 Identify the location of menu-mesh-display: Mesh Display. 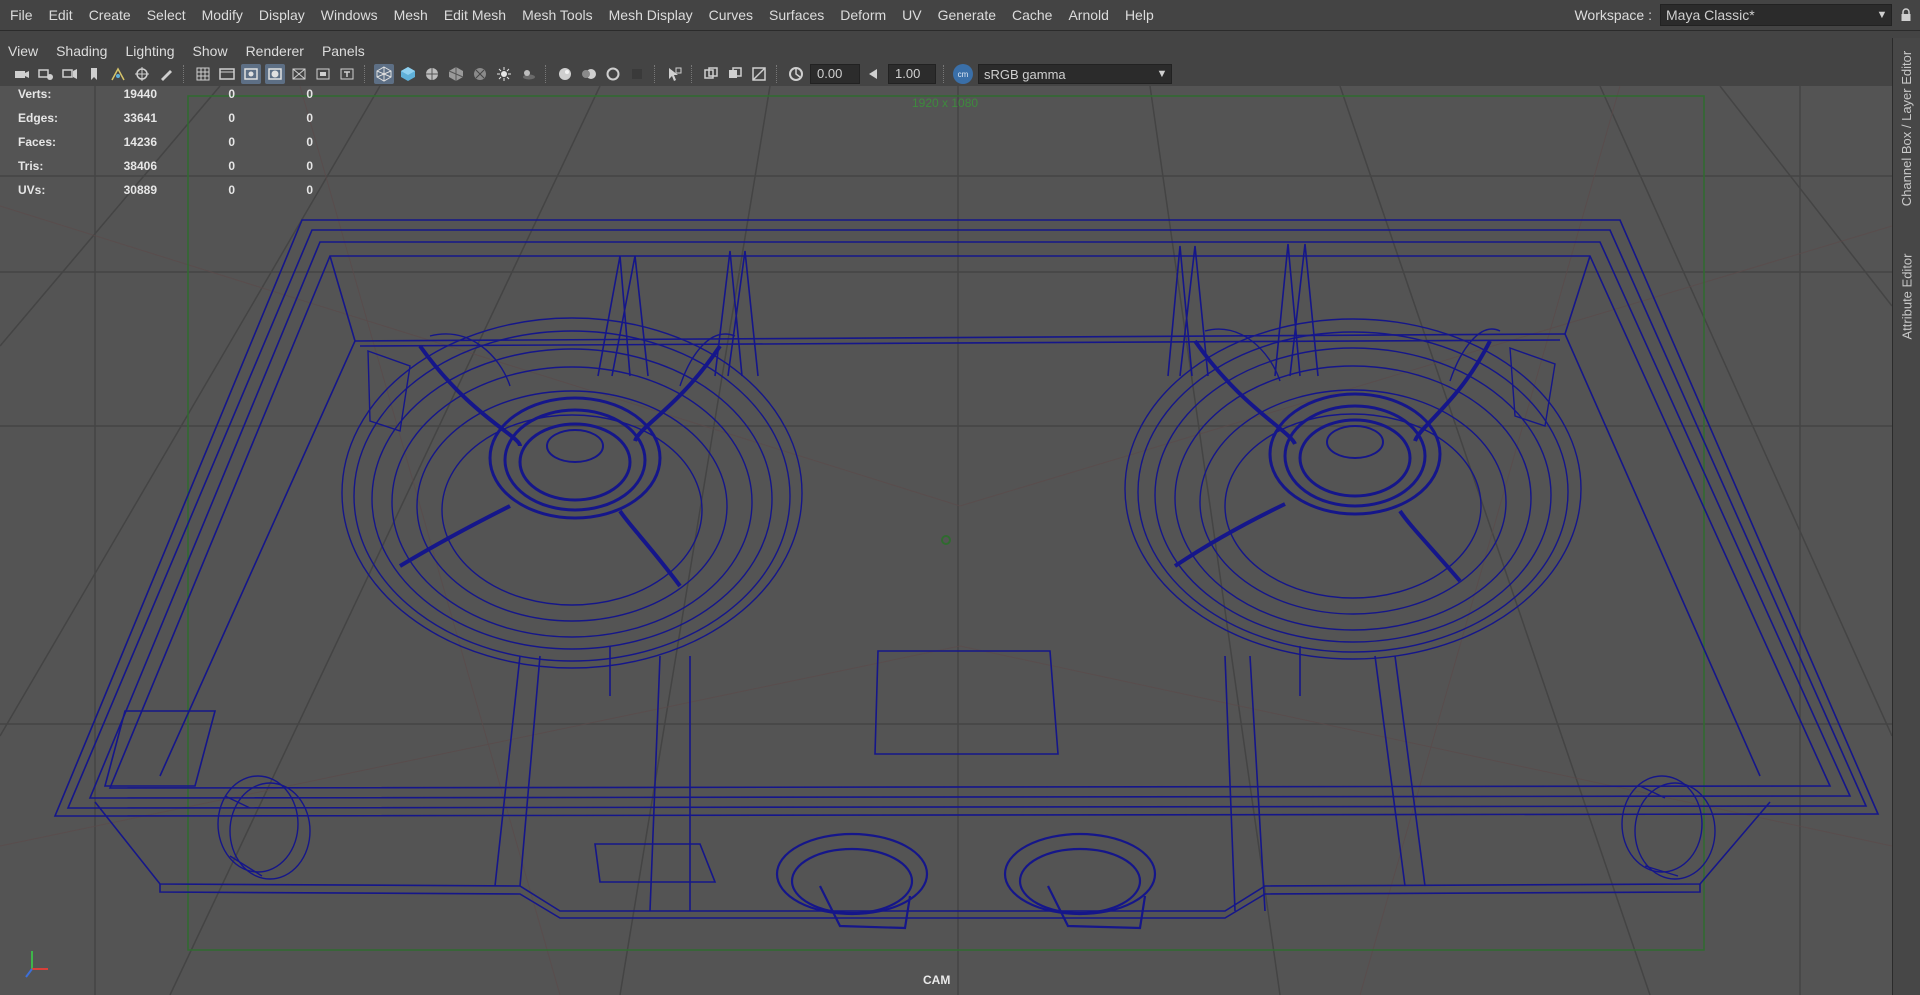
(651, 15).